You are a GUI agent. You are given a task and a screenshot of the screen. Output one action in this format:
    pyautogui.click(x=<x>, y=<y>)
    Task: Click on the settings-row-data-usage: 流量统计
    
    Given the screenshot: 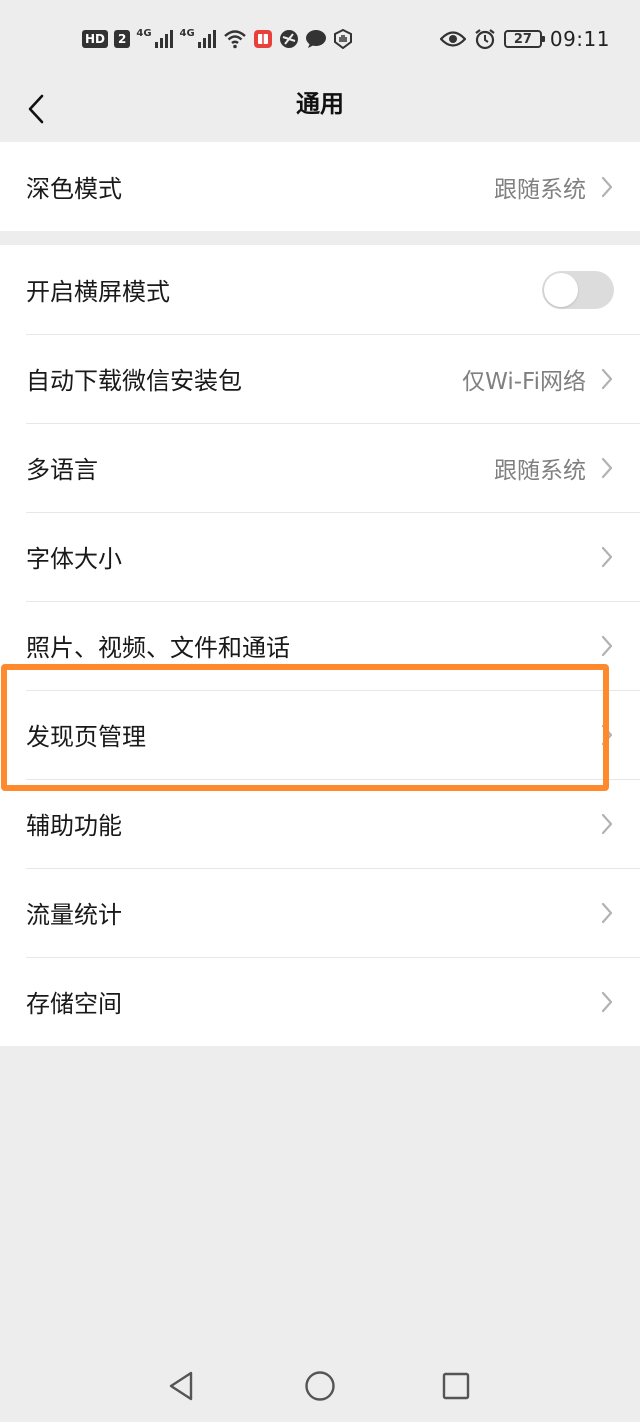 What is the action you would take?
    pyautogui.click(x=320, y=912)
    